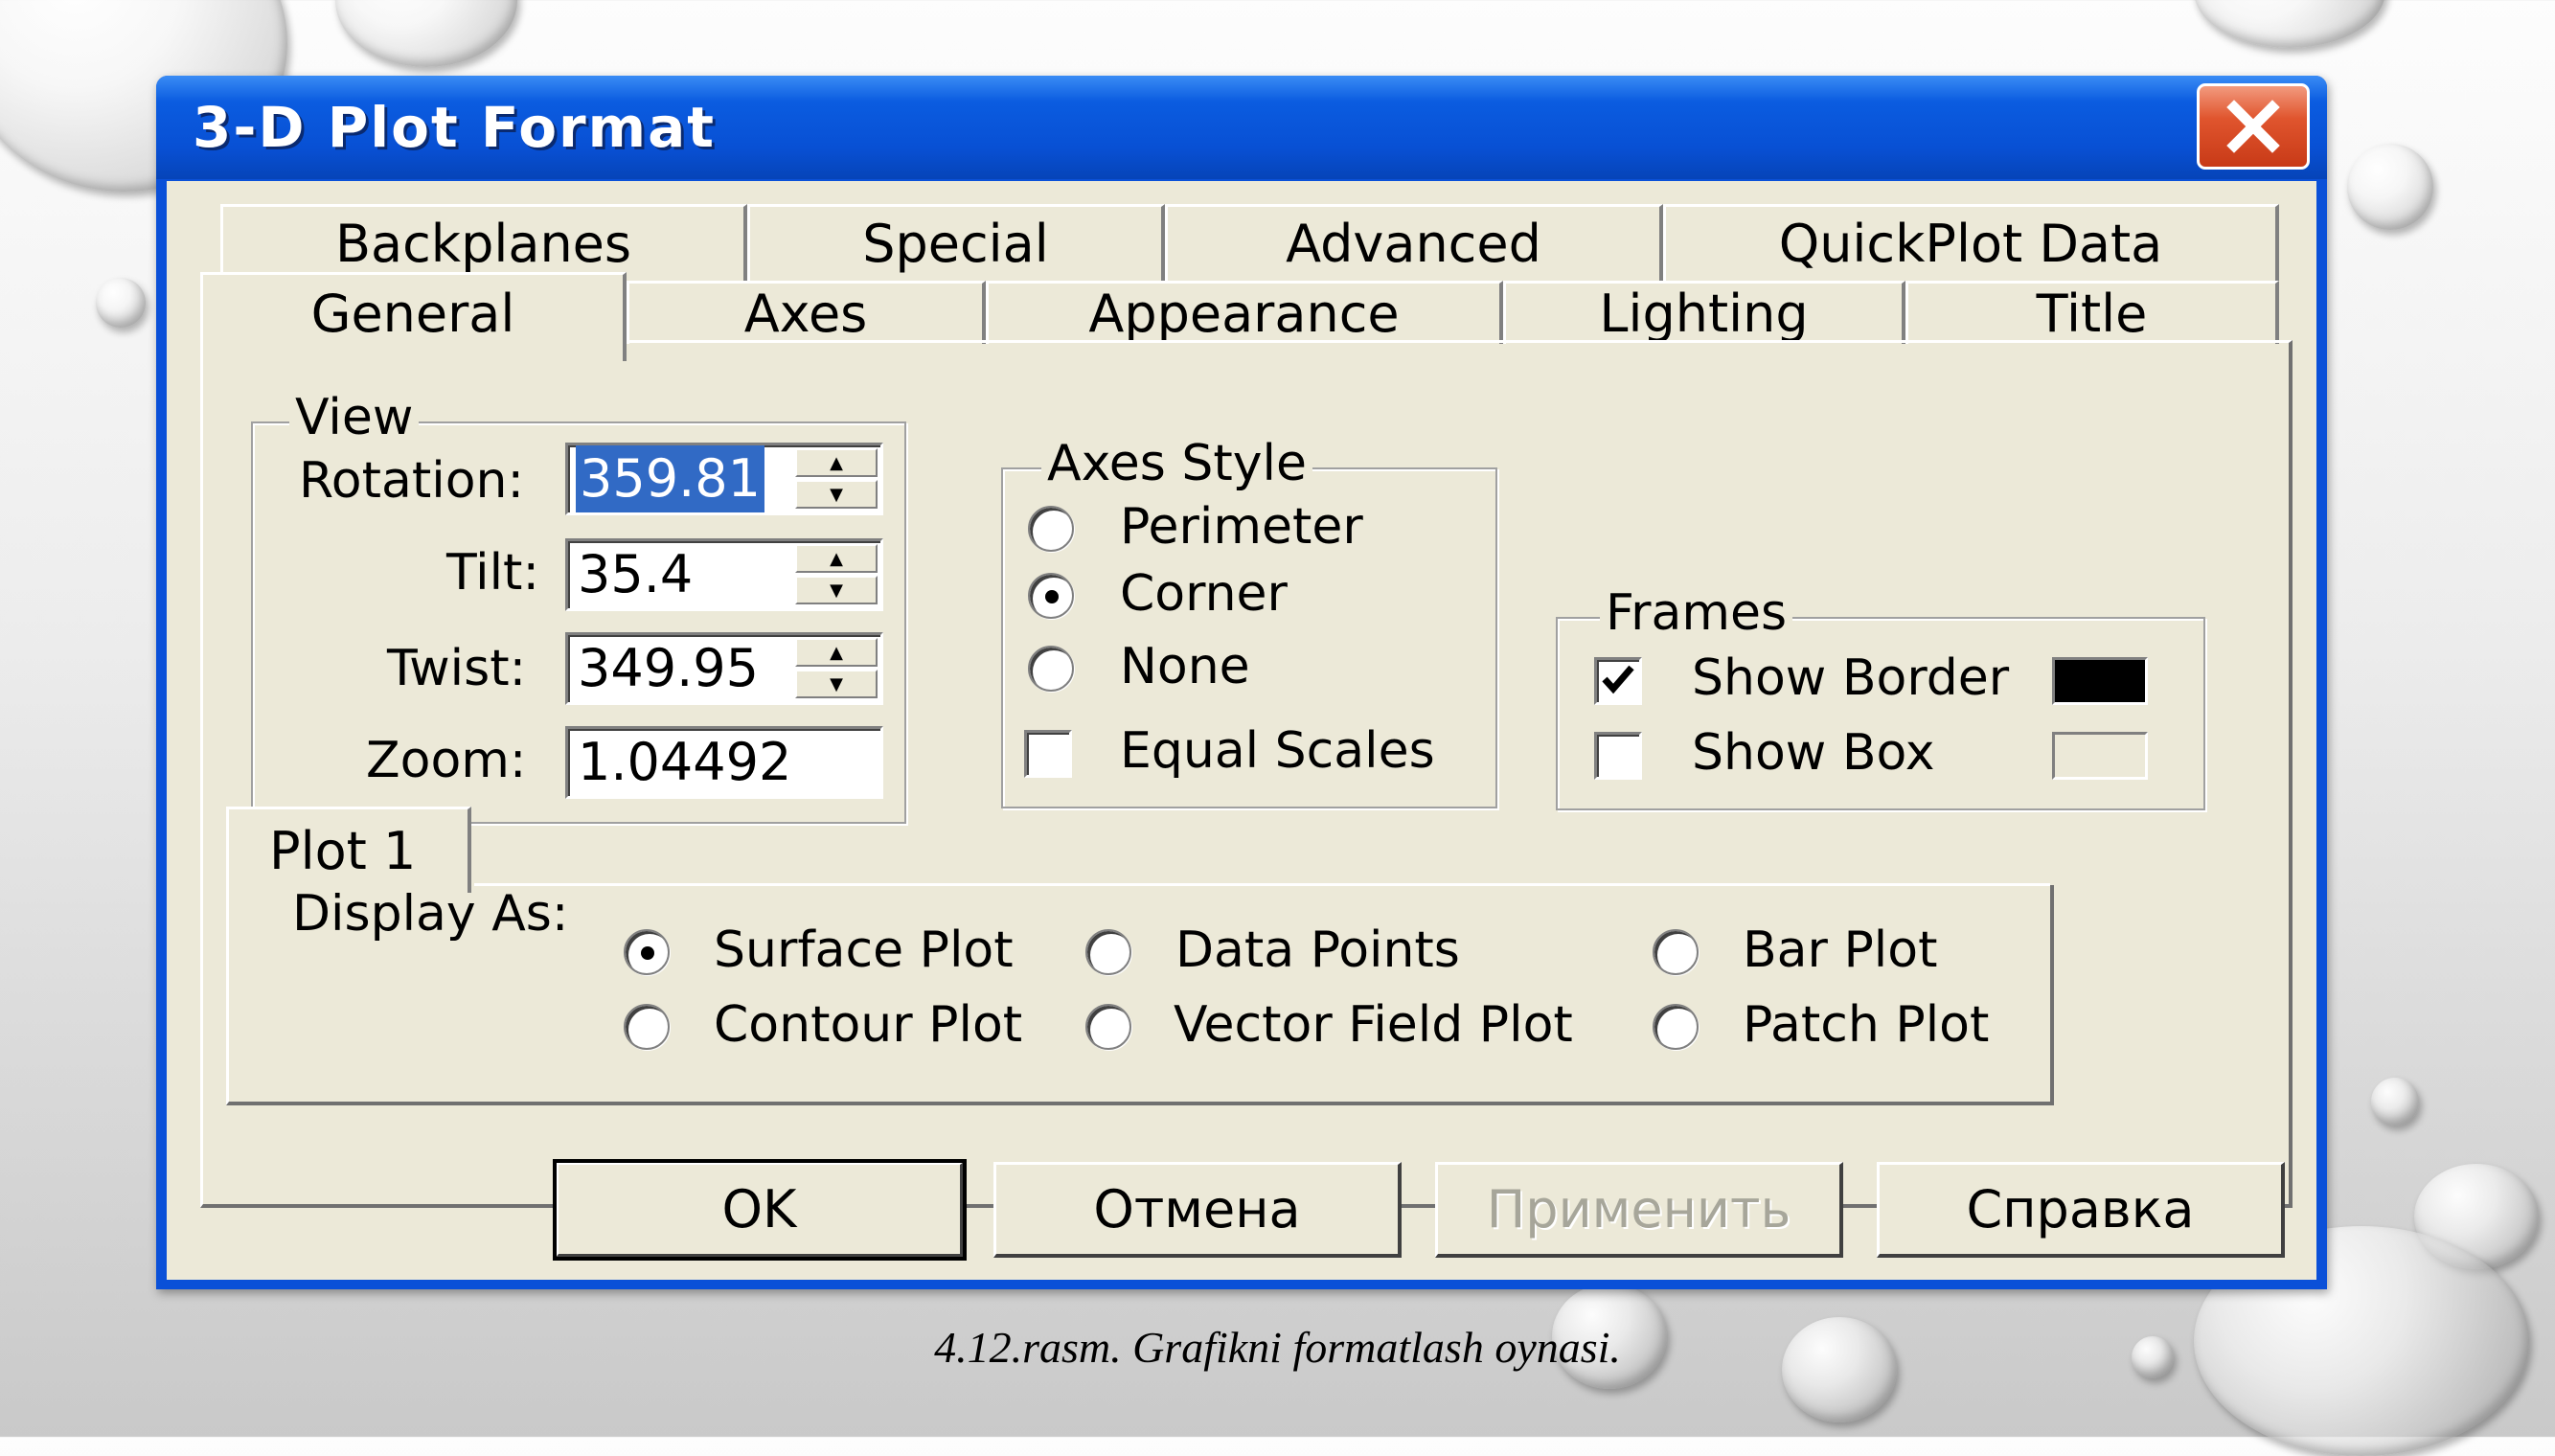 Image resolution: width=2555 pixels, height=1456 pixels. Describe the element at coordinates (636, 574) in the screenshot. I see `tilt-value: 35.4` at that location.